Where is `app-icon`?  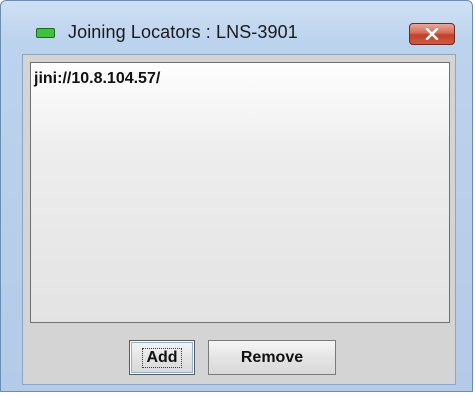 app-icon is located at coordinates (45, 33).